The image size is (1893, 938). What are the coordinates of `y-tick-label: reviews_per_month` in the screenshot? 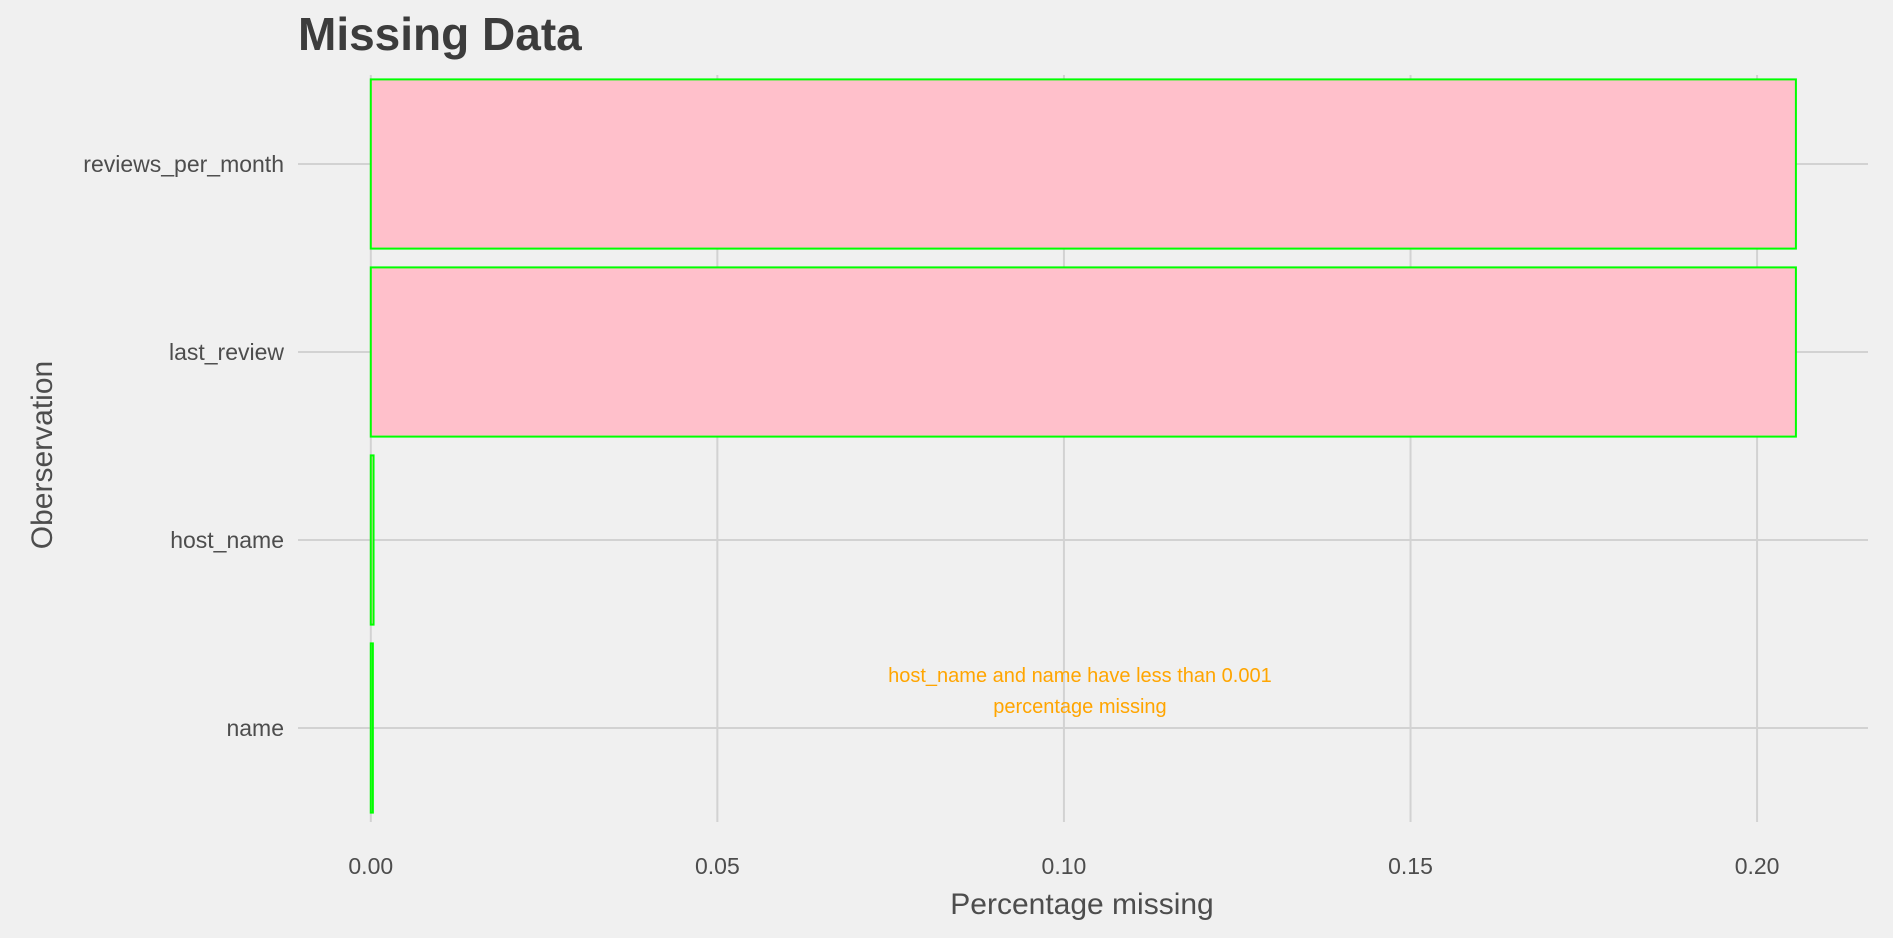 It's located at (183, 164).